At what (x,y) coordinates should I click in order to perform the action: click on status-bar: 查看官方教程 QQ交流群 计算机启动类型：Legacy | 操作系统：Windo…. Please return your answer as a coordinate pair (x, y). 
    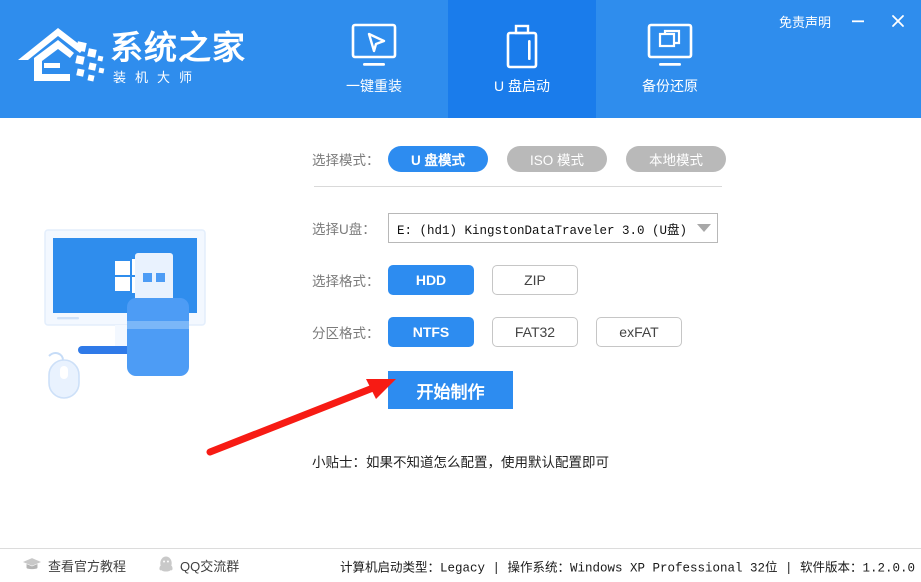
    Looking at the image, I should click on (460, 565).